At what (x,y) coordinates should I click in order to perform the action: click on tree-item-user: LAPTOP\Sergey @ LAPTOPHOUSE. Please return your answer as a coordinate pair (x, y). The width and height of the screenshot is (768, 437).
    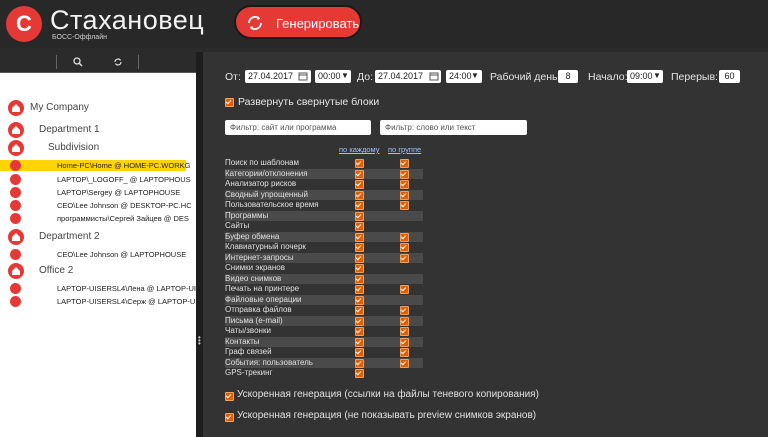
    Looking at the image, I should click on (98, 192).